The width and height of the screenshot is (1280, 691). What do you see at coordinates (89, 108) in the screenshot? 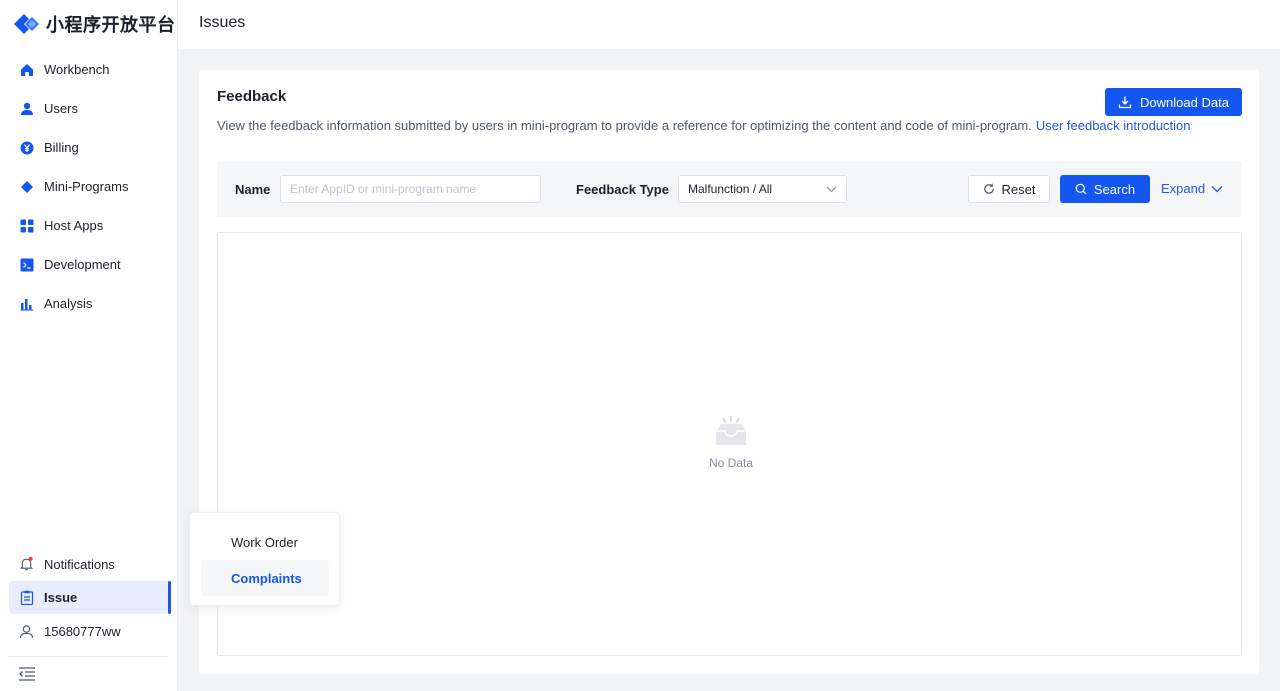
I see `sidebar-item-users: Users` at bounding box center [89, 108].